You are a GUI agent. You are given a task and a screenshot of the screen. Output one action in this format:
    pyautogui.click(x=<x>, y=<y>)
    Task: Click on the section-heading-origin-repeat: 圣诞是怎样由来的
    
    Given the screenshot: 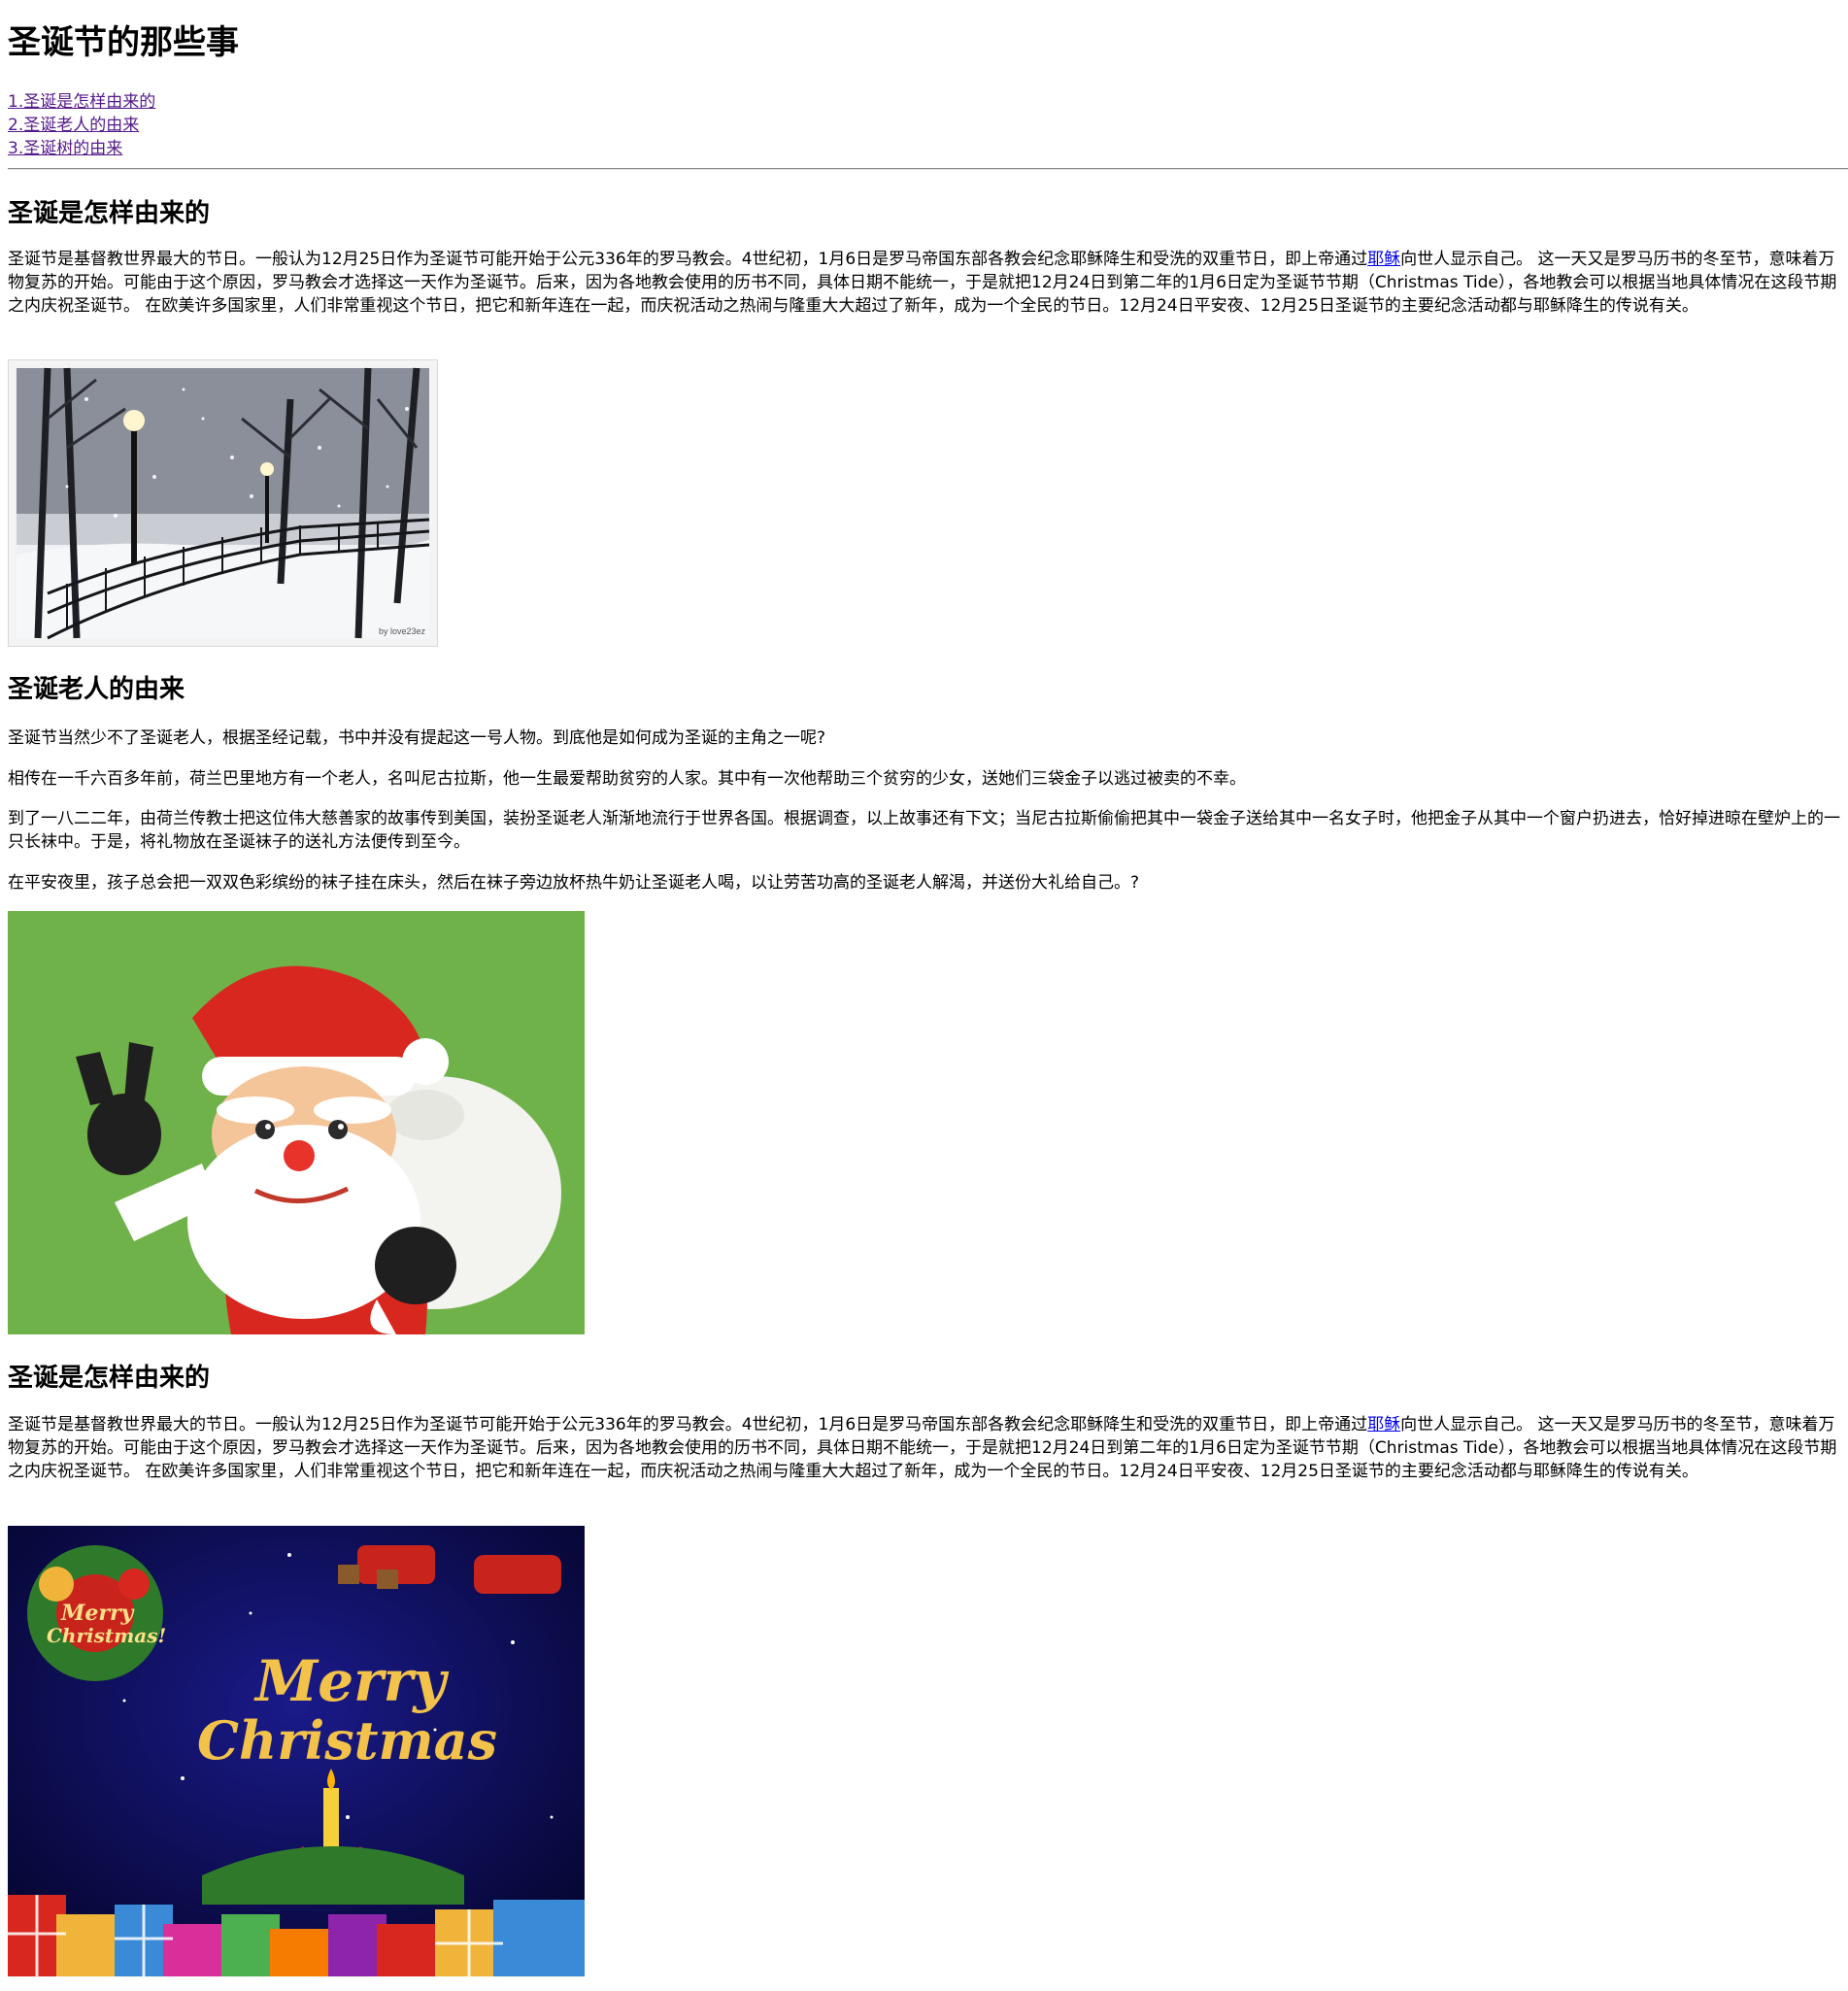 What is the action you would take?
    pyautogui.click(x=109, y=1378)
    